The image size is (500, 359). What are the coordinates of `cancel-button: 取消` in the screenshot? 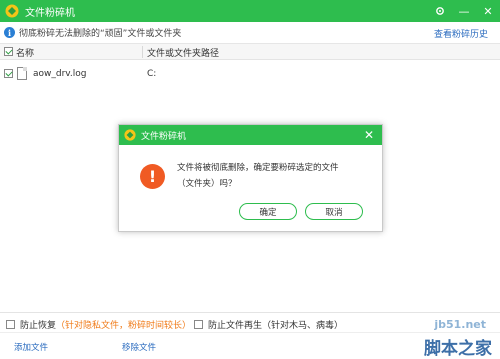 It's located at (334, 211).